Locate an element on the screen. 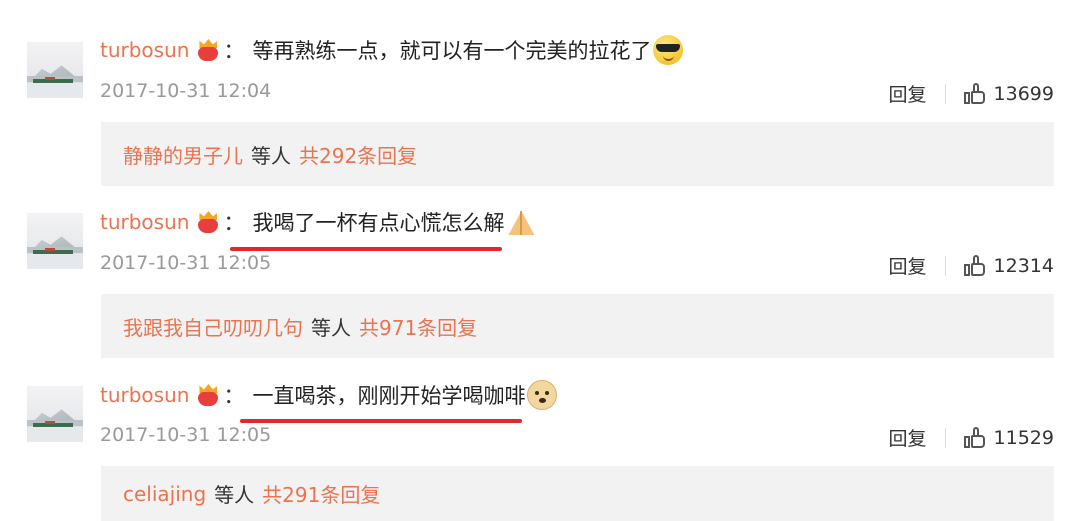  like-count: 12314 is located at coordinates (1024, 266).